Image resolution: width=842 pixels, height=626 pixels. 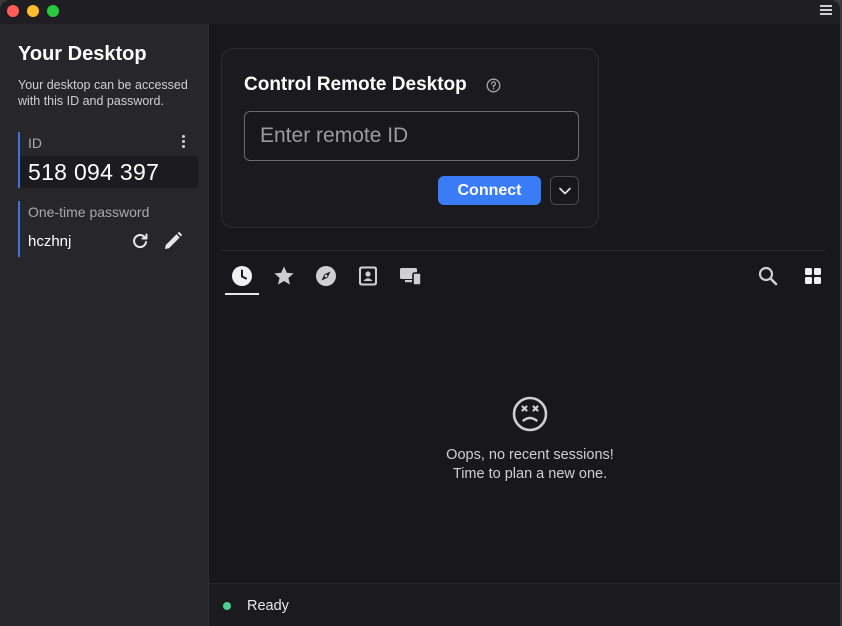 I want to click on password-value: hczhnj, so click(x=49, y=241).